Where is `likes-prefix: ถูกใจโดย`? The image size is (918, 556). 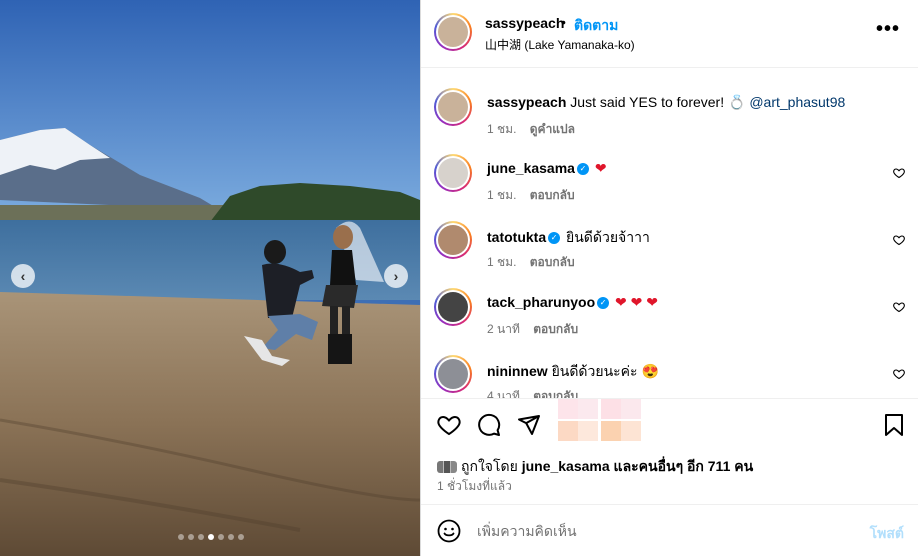
likes-prefix: ถูกใจโดย is located at coordinates (489, 466).